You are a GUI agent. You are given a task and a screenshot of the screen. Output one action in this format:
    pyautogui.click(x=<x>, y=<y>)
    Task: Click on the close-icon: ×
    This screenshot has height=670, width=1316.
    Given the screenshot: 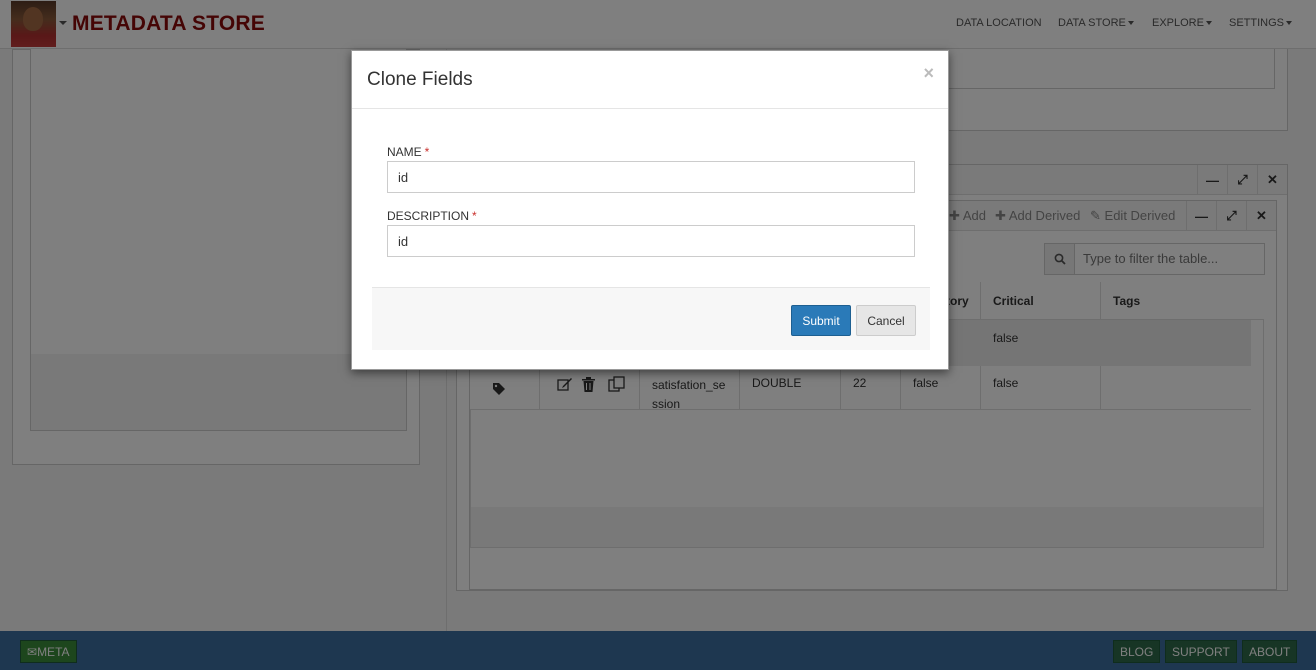 What is the action you would take?
    pyautogui.click(x=928, y=73)
    